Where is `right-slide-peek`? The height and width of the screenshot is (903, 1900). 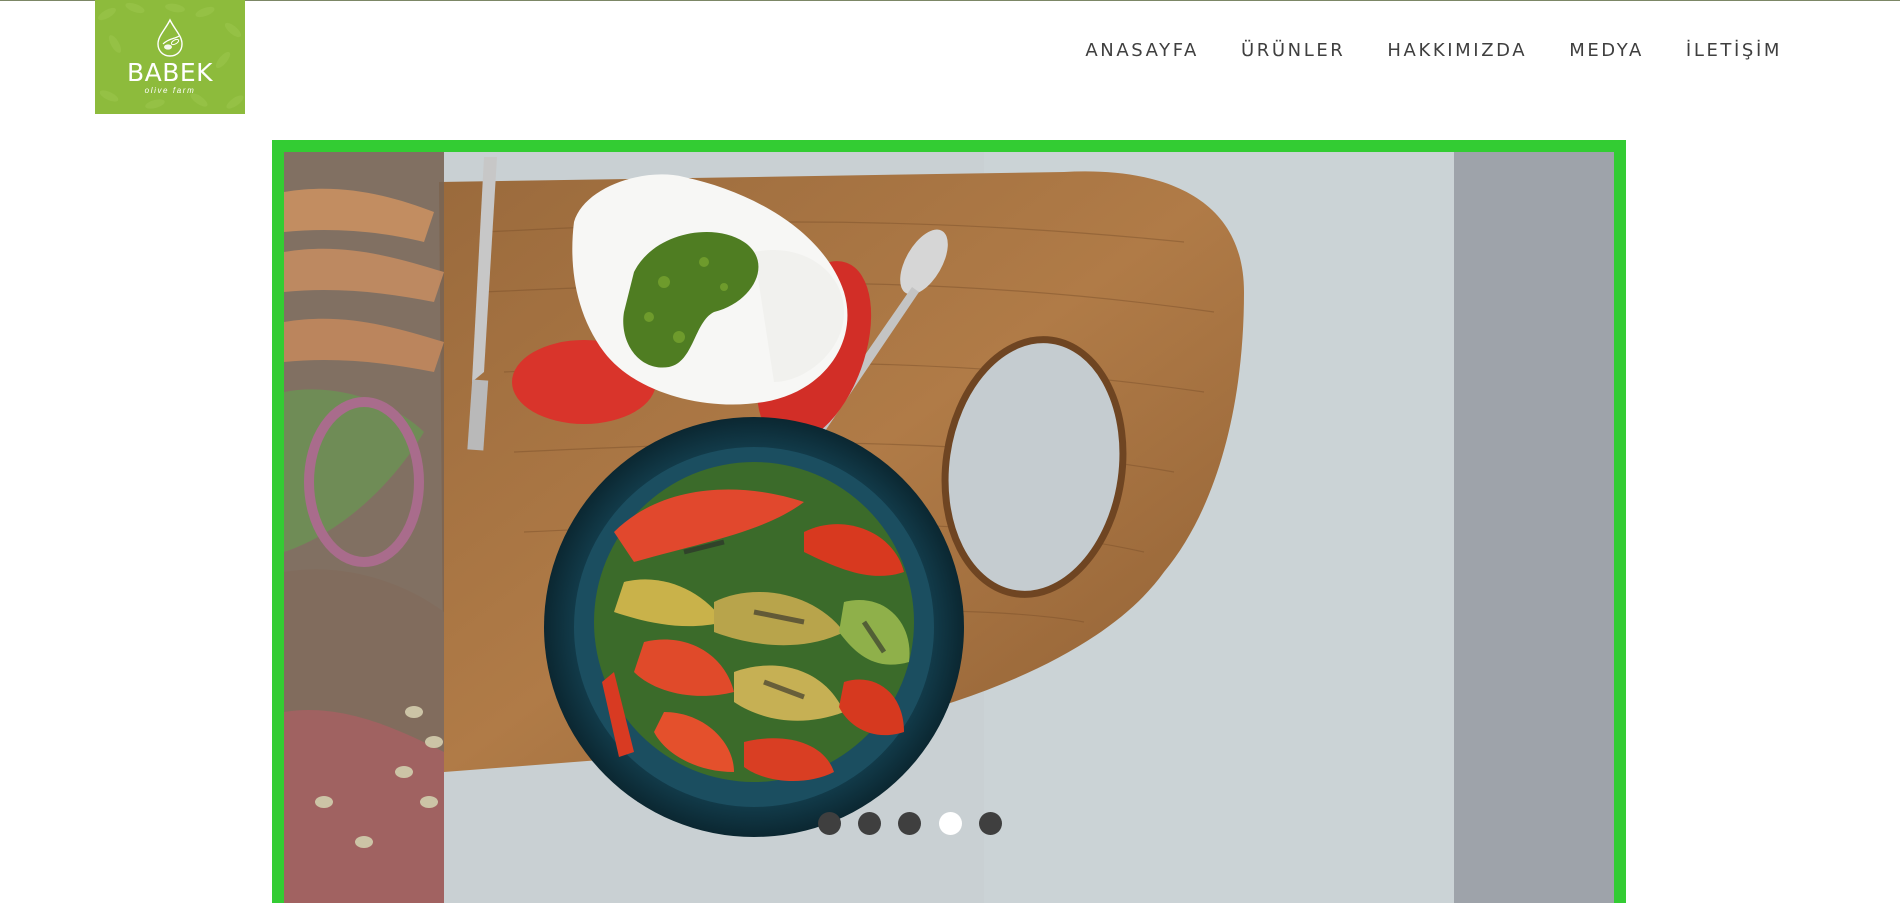 right-slide-peek is located at coordinates (1534, 527).